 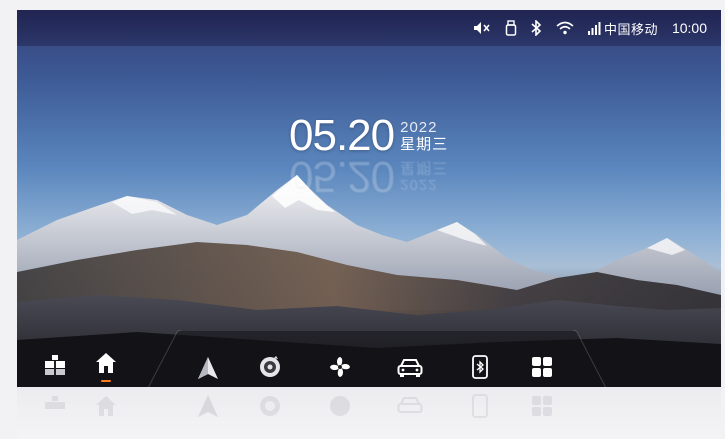 I want to click on date-reflection: 05.20 2022 星期三, so click(x=369, y=176).